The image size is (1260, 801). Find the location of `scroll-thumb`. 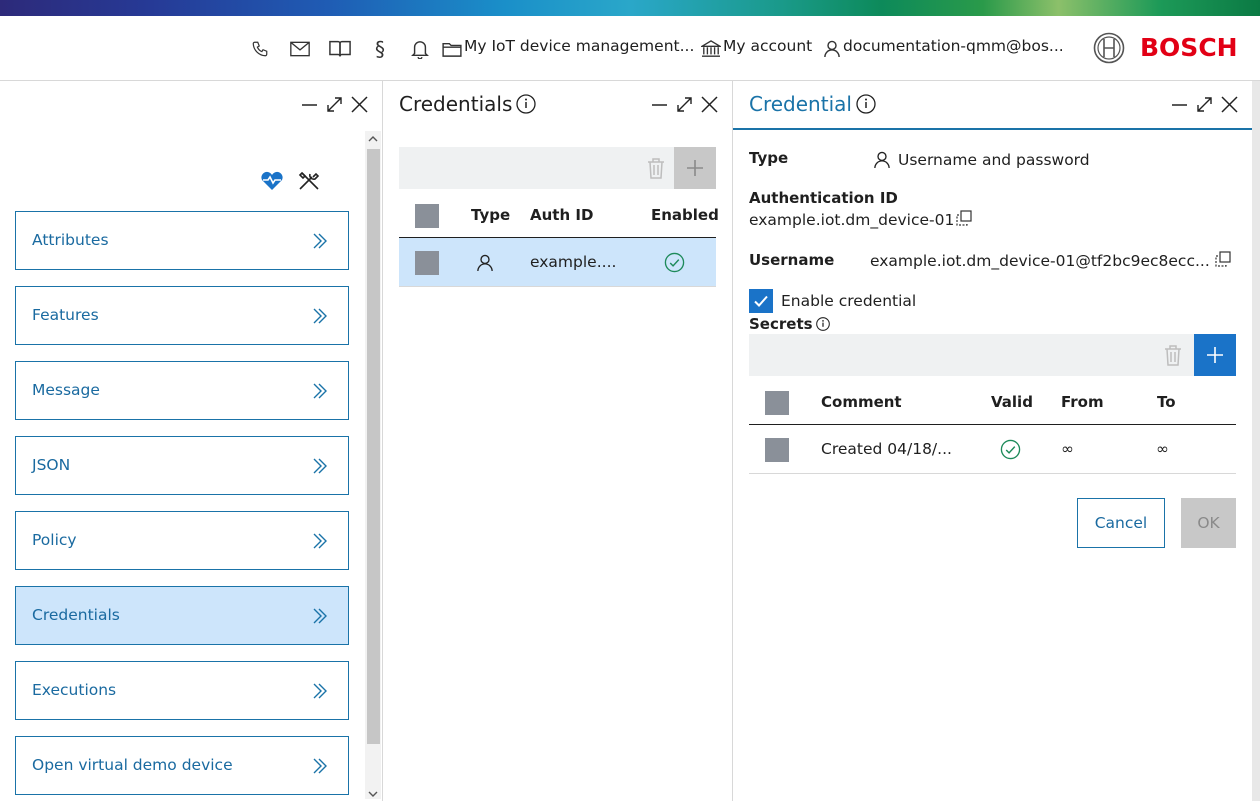

scroll-thumb is located at coordinates (373, 446).